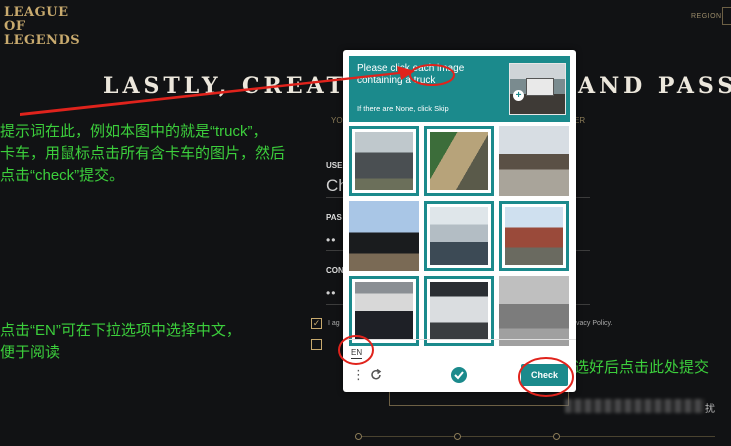  Describe the element at coordinates (432, 75) in the screenshot. I see `red-circle-prompt` at that location.